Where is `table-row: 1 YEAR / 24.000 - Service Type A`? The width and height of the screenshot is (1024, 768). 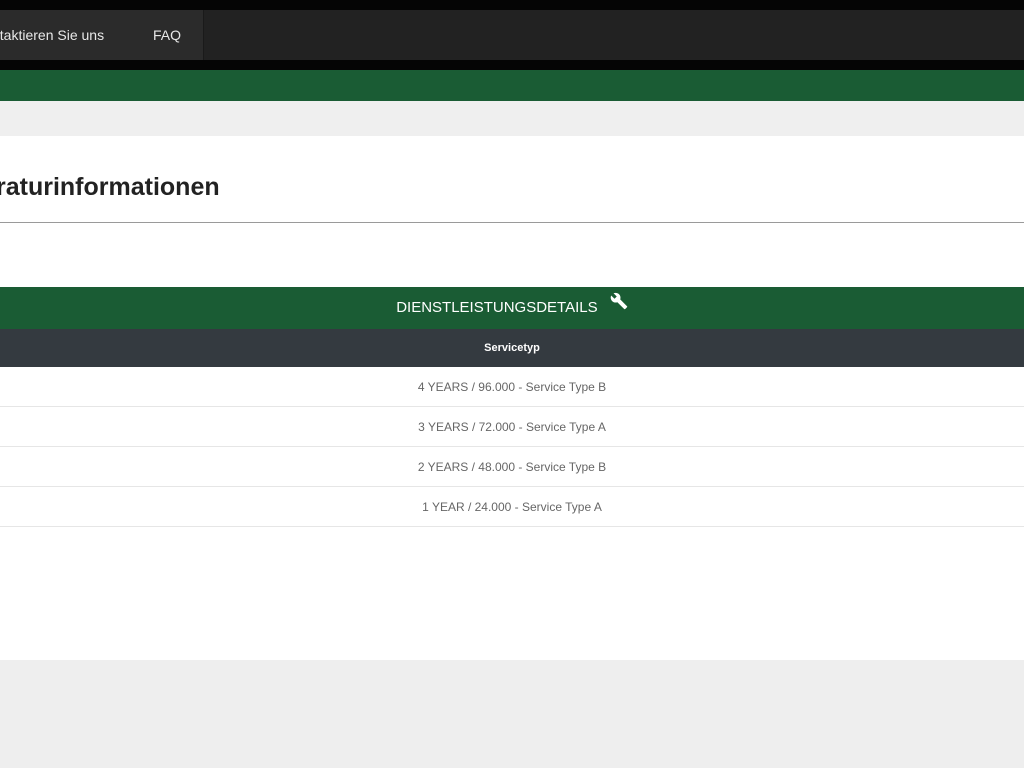
table-row: 1 YEAR / 24.000 - Service Type A is located at coordinates (512, 507).